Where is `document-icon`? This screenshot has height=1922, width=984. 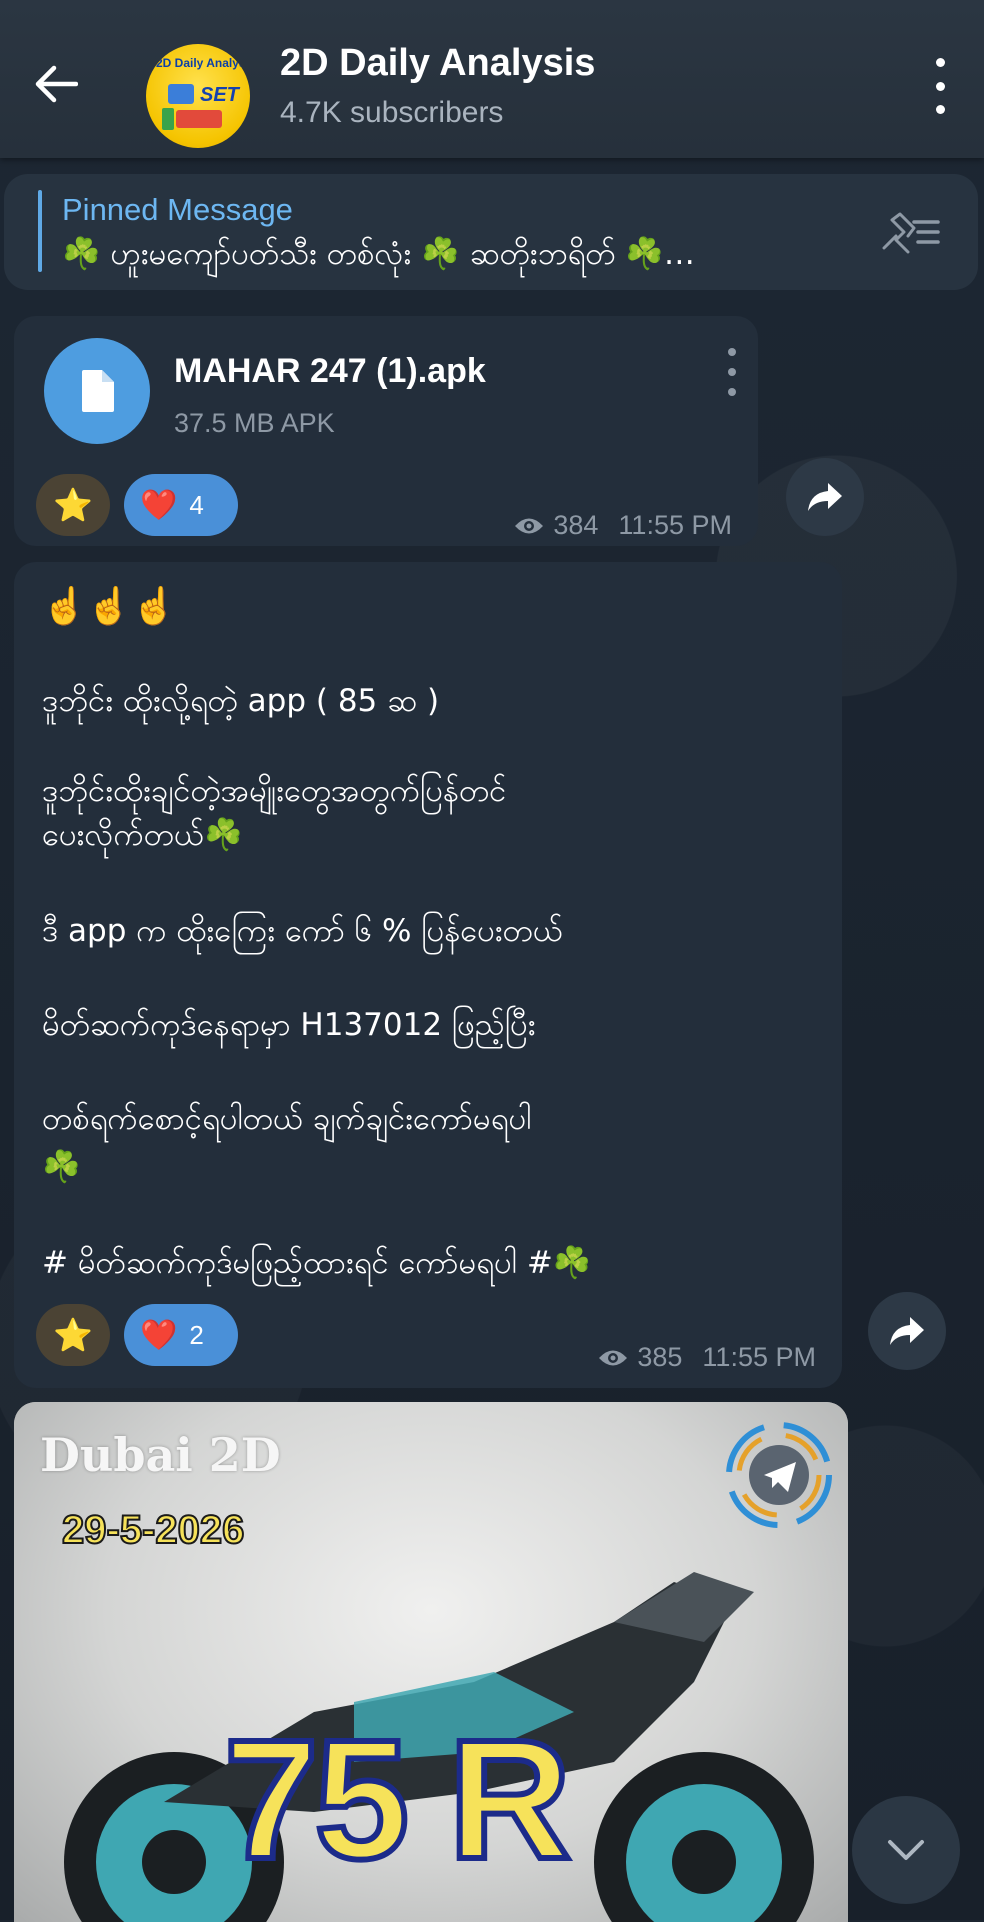
document-icon is located at coordinates (98, 391).